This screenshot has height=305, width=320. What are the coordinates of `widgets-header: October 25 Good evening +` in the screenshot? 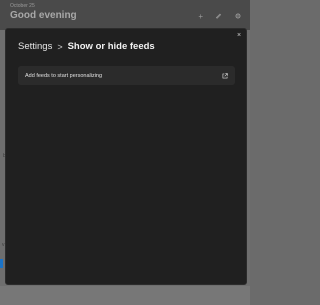 It's located at (125, 15).